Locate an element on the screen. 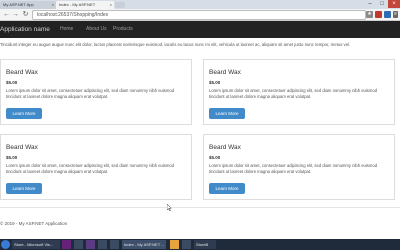  bookmark-star-icon: ★ is located at coordinates (369, 14).